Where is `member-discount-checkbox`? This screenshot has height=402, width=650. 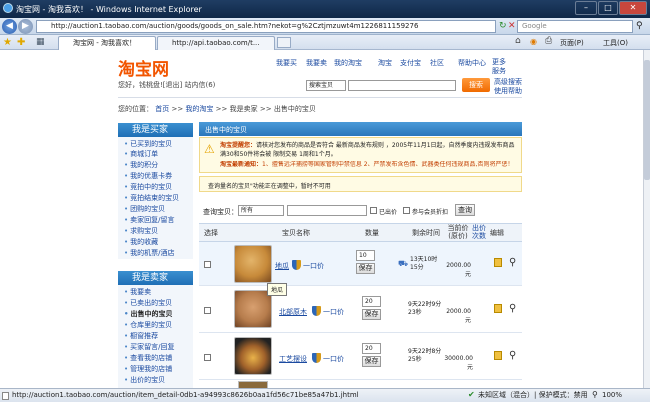
member-discount-checkbox is located at coordinates (406, 210).